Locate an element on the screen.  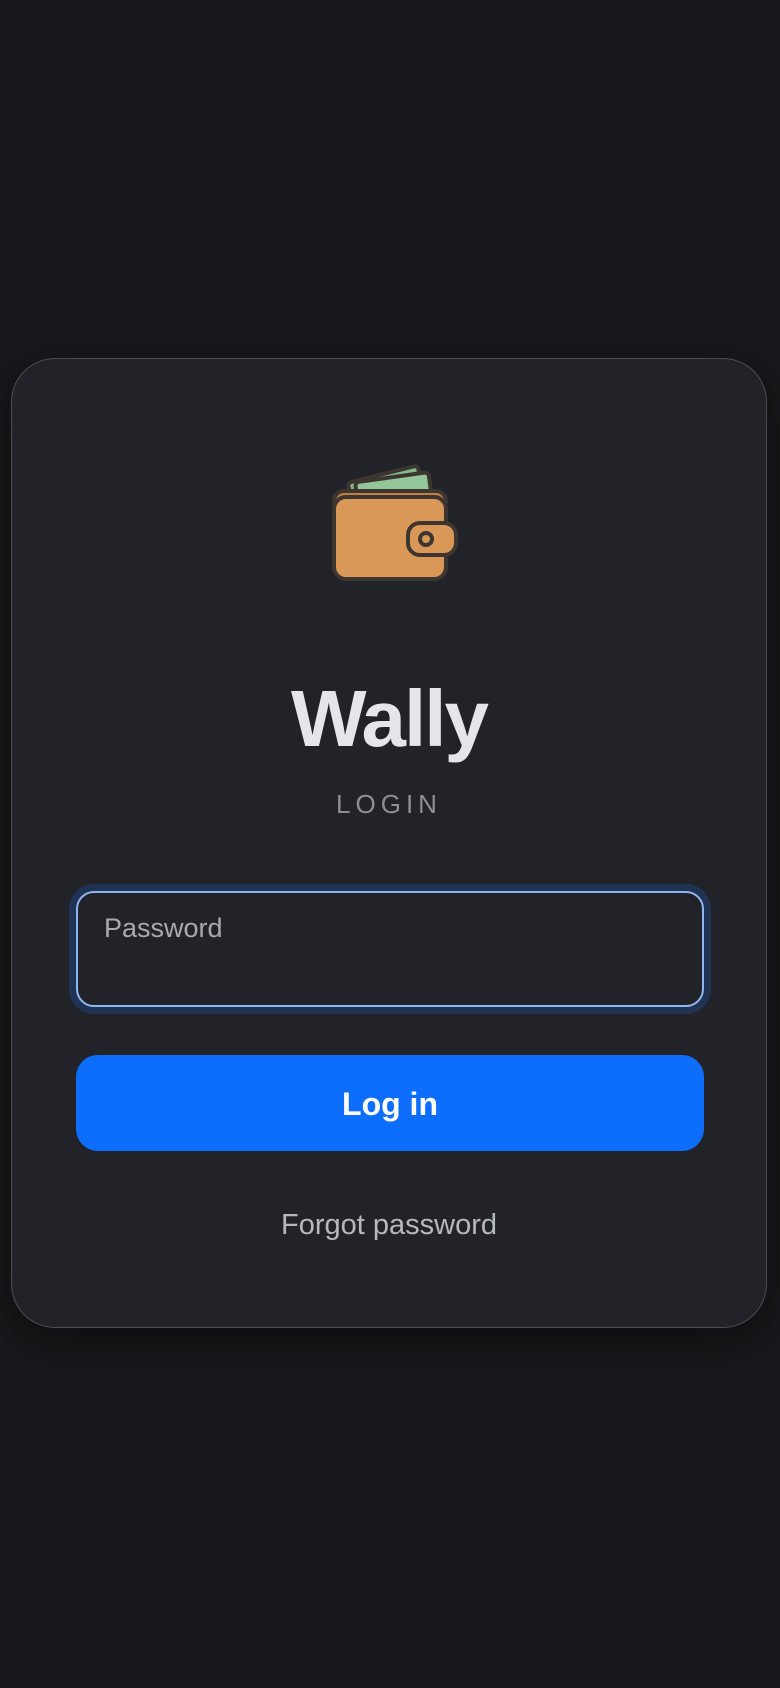
forgot-password-link: Forgot password is located at coordinates (389, 1225).